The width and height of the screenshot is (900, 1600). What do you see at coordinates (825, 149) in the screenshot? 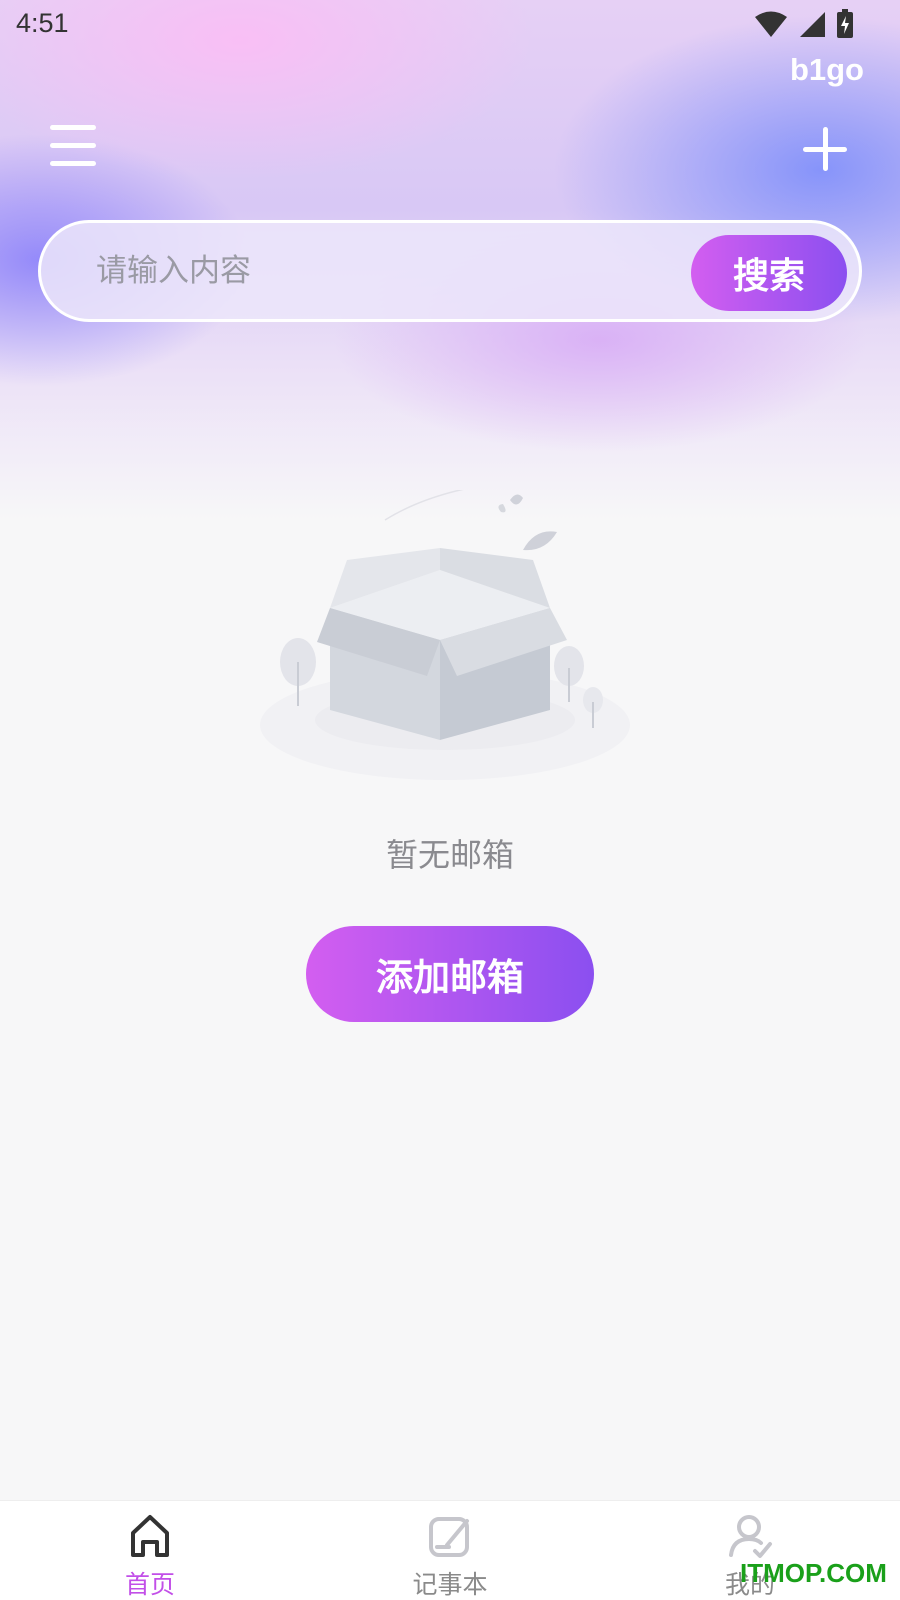
I see `add-icon-button` at bounding box center [825, 149].